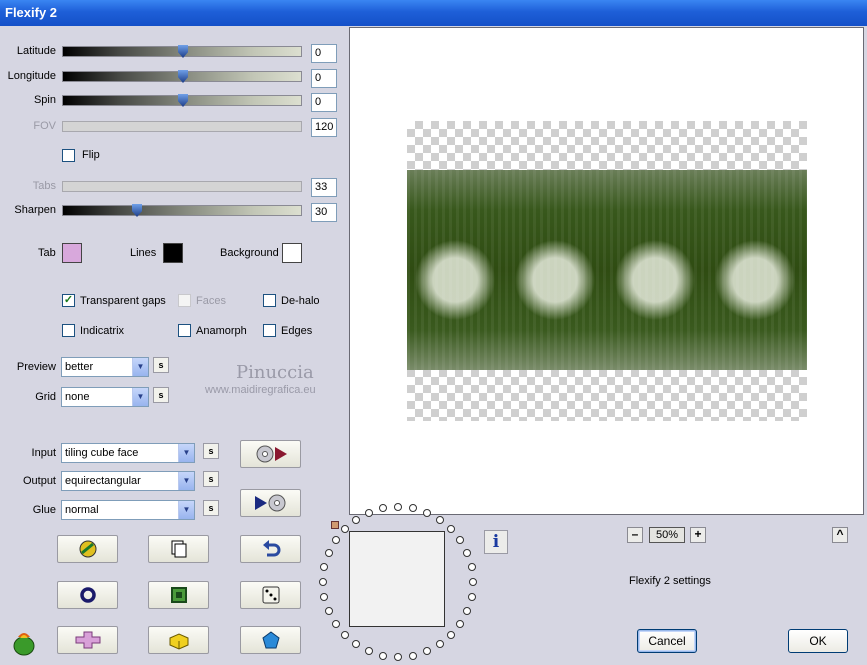 The image size is (867, 665). I want to click on undo-button, so click(270, 549).